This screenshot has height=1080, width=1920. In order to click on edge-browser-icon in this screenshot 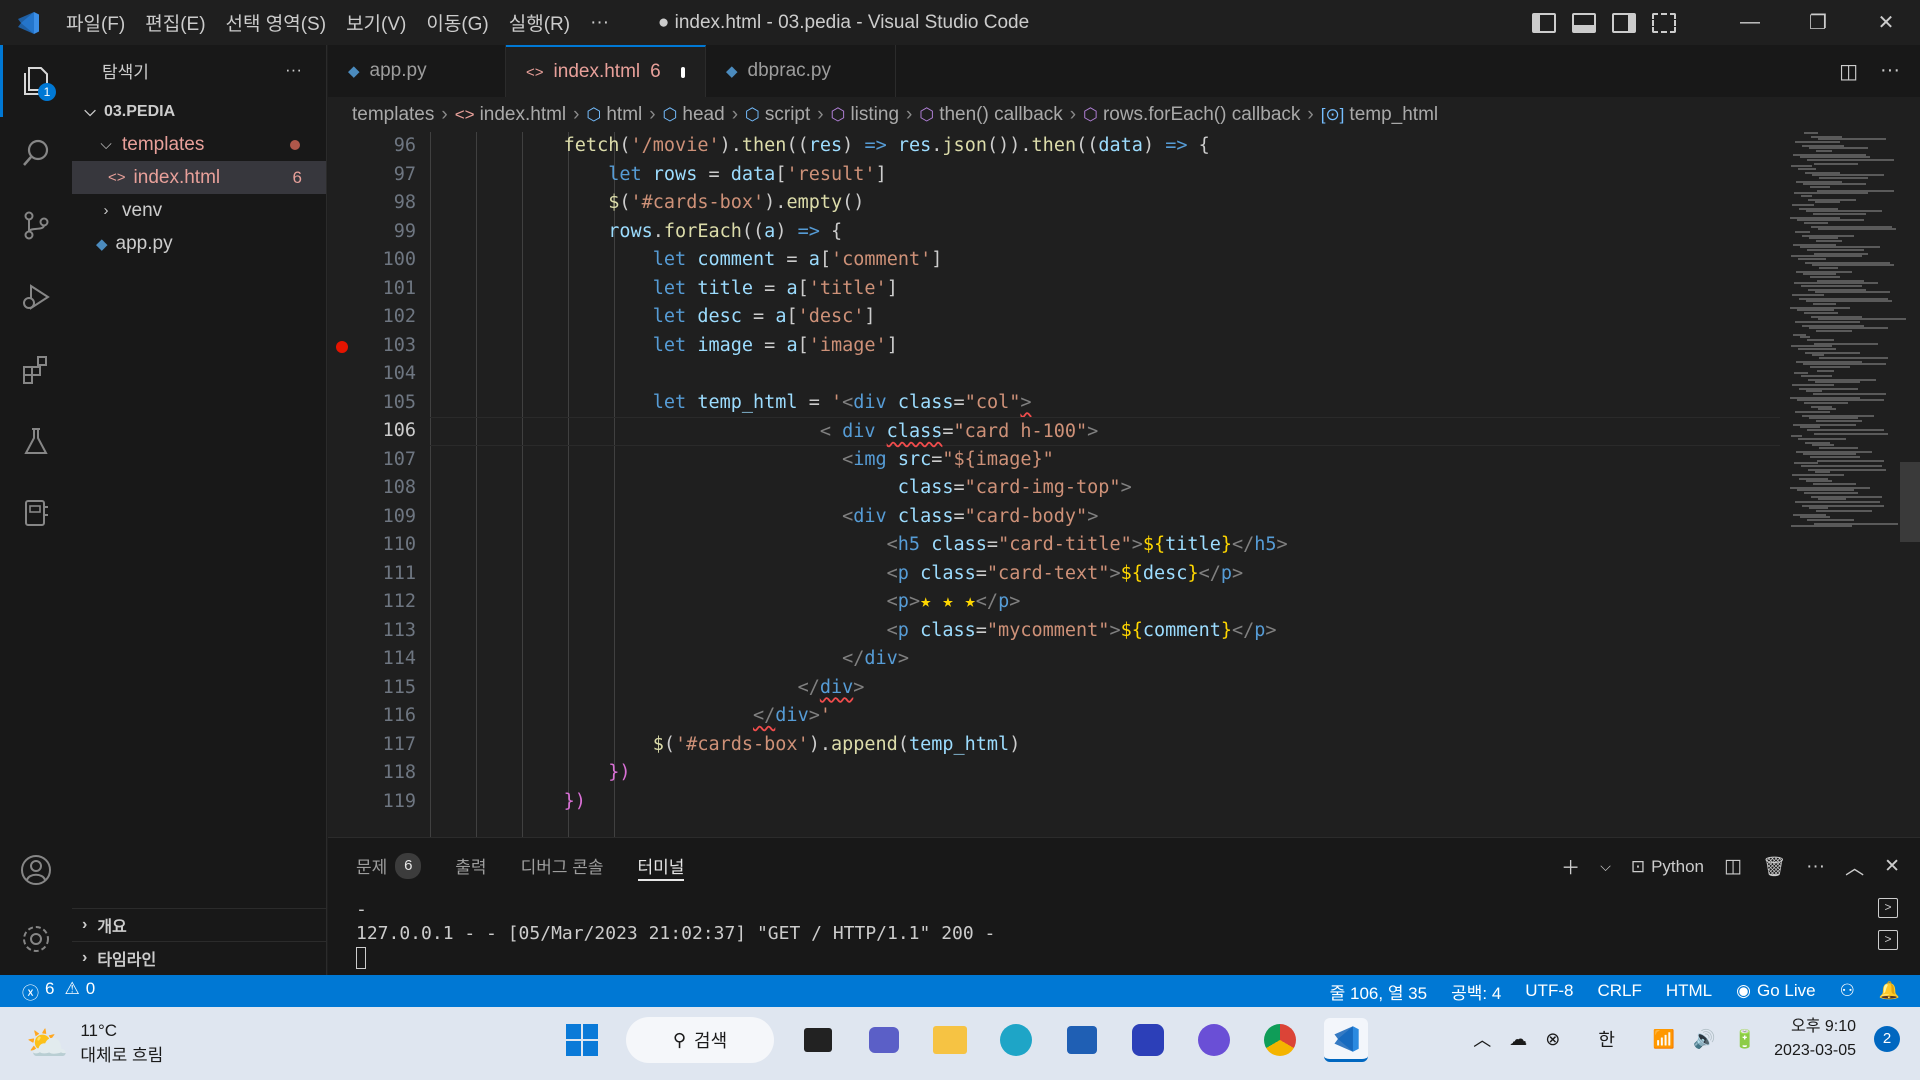, I will do `click(1016, 1040)`.